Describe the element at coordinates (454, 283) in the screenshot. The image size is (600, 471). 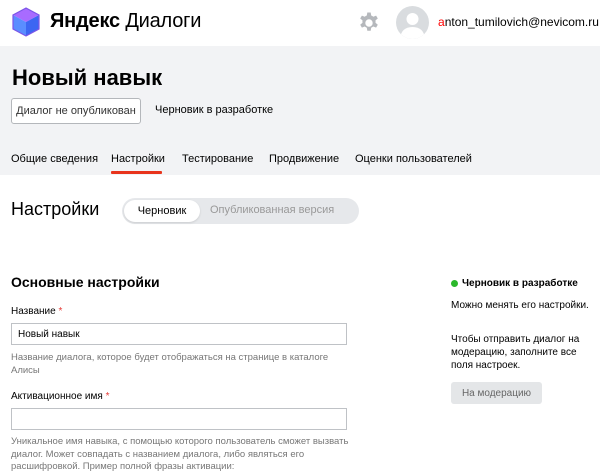
I see `status-dot` at that location.